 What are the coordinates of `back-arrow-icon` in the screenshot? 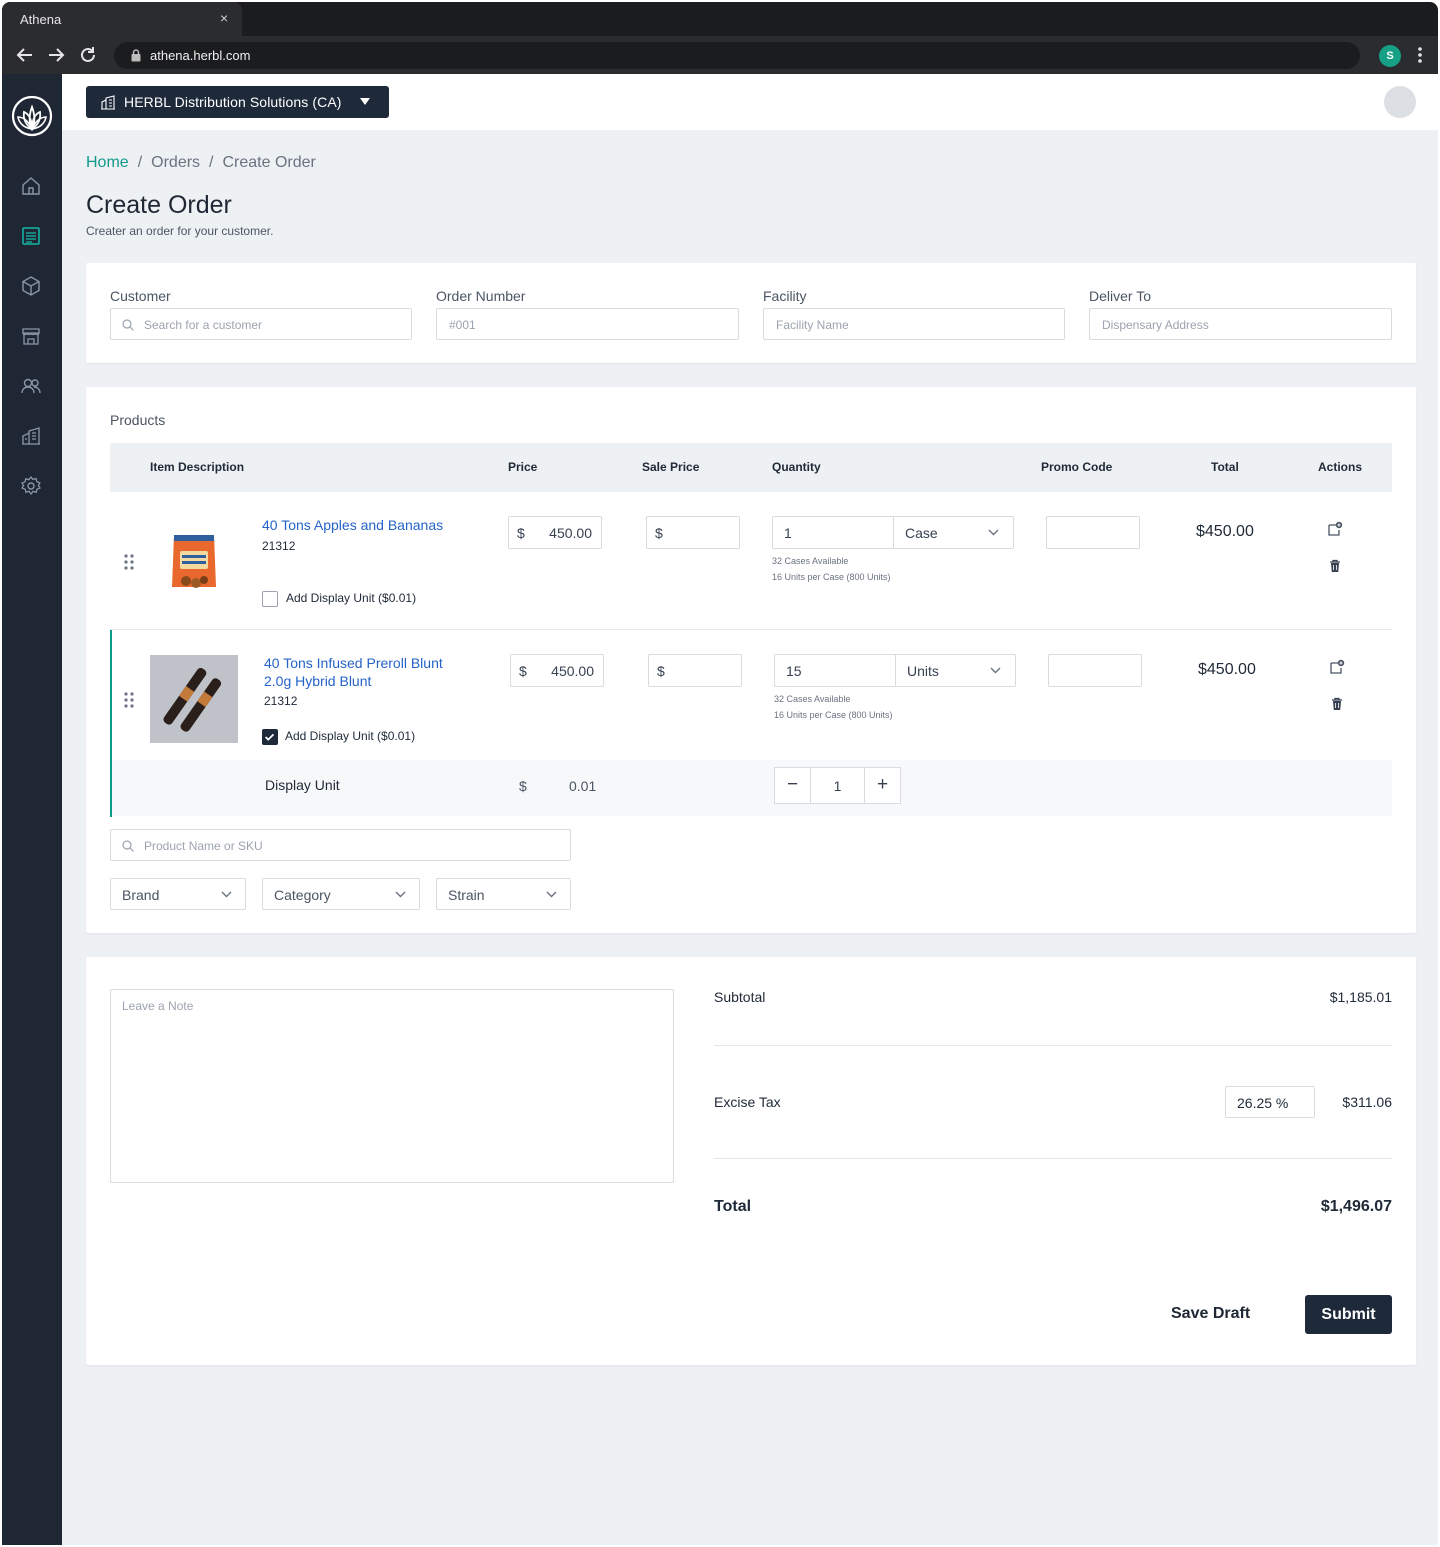 It's located at (25, 55).